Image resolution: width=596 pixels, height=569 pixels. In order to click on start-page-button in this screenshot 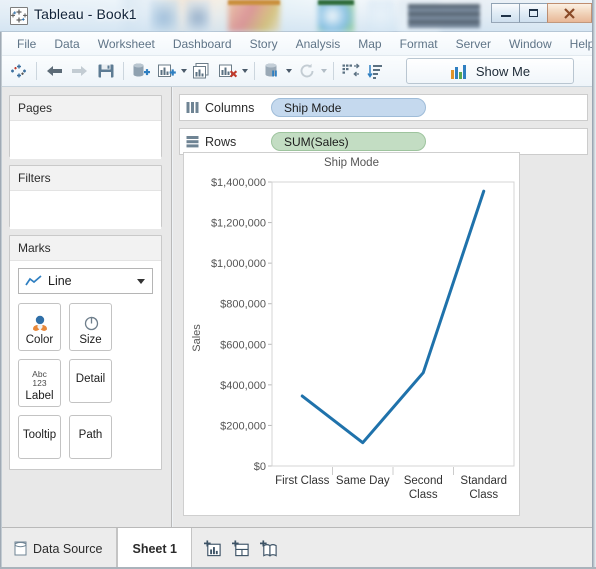, I will do `click(19, 71)`.